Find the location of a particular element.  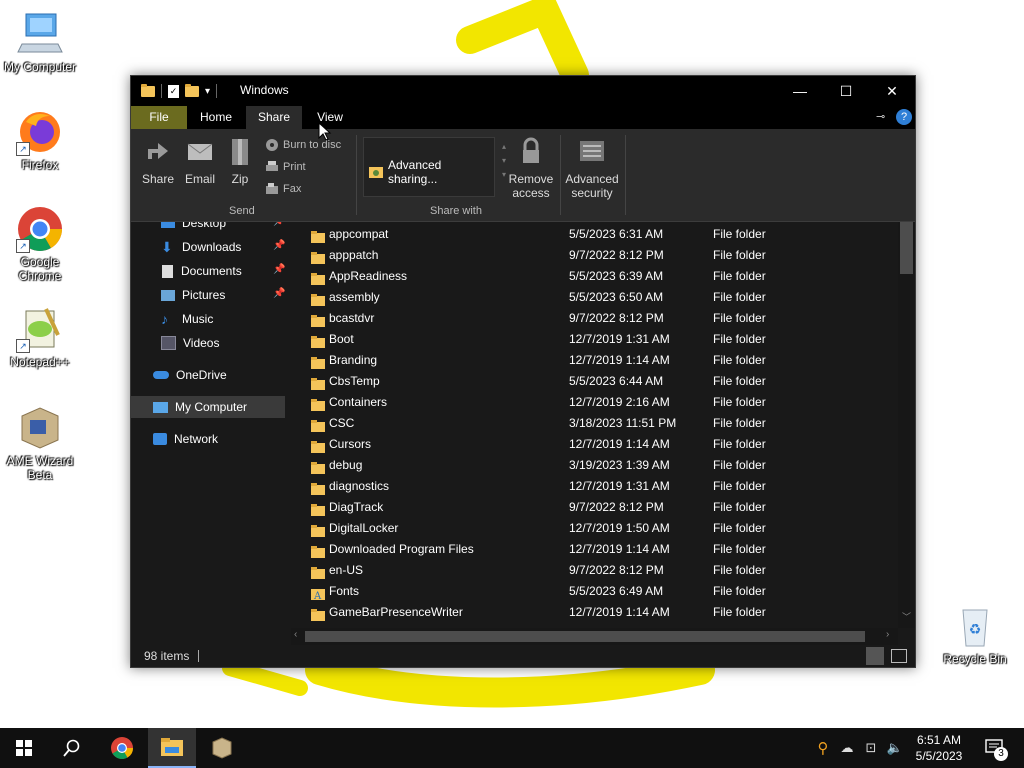

file-row: Cursors 12/7/2019 1:14 AM File folder is located at coordinates (601, 444).